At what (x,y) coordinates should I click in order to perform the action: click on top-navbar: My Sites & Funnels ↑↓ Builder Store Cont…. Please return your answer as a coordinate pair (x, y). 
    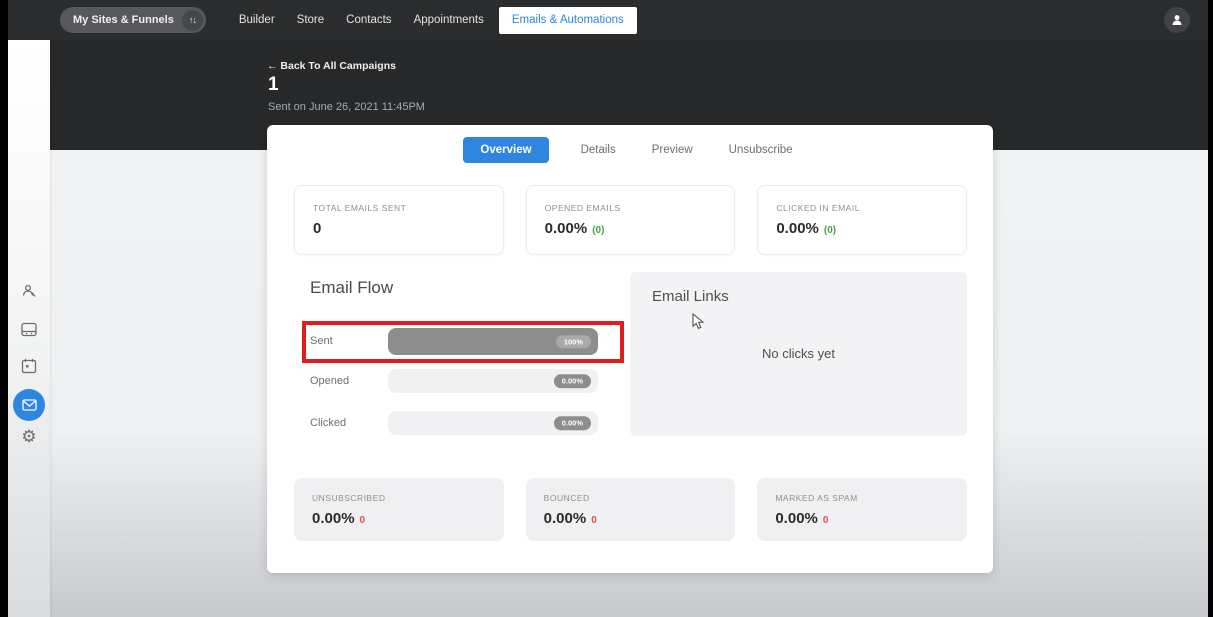
    Looking at the image, I should click on (608, 20).